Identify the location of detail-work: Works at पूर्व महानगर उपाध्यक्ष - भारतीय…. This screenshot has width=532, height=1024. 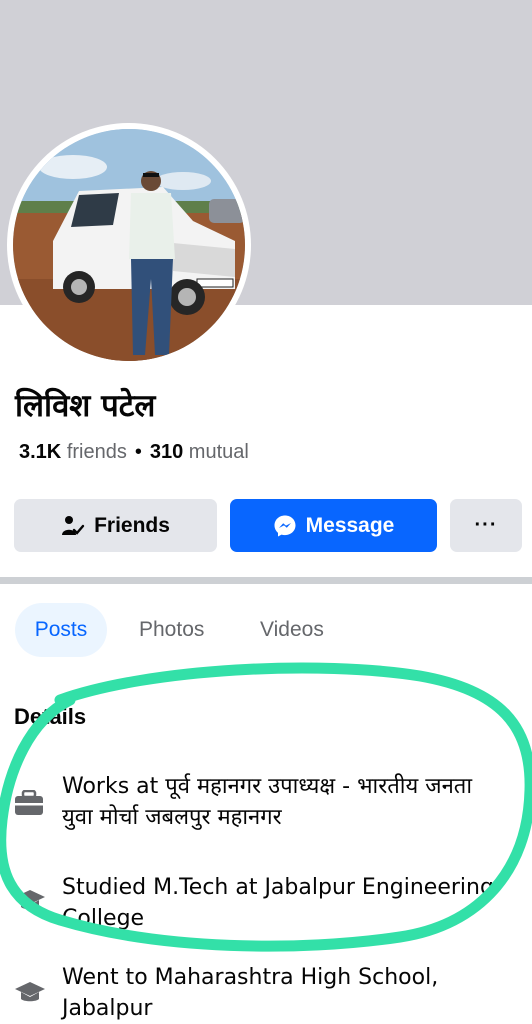
(267, 802).